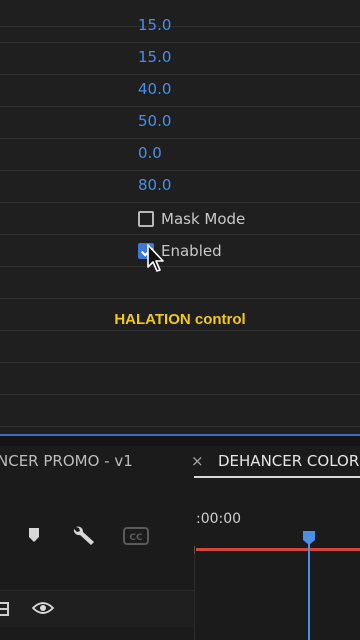 The image size is (360, 640). Describe the element at coordinates (5, 609) in the screenshot. I see `sync-lock-icon` at that location.